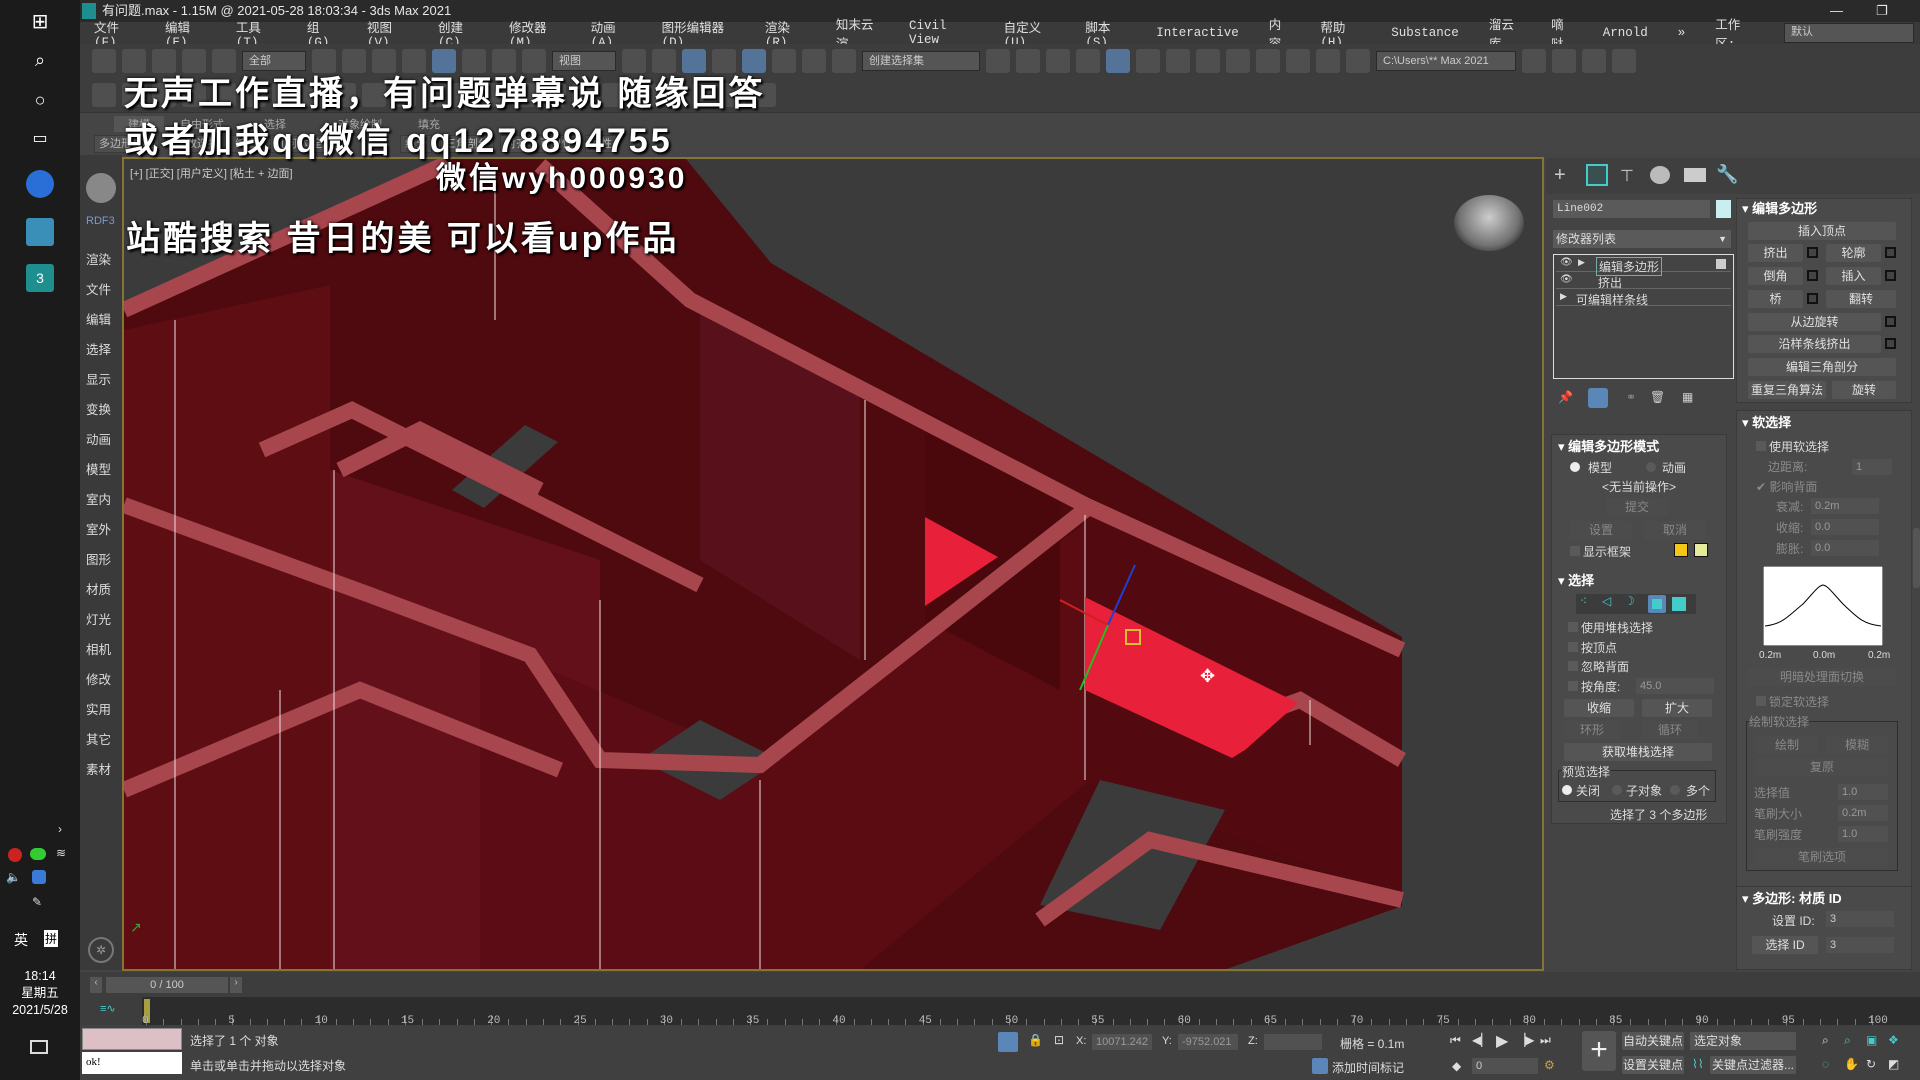 This screenshot has width=1920, height=1080. I want to click on extrude-along-spline-button: 沿样条线挤出, so click(1814, 344).